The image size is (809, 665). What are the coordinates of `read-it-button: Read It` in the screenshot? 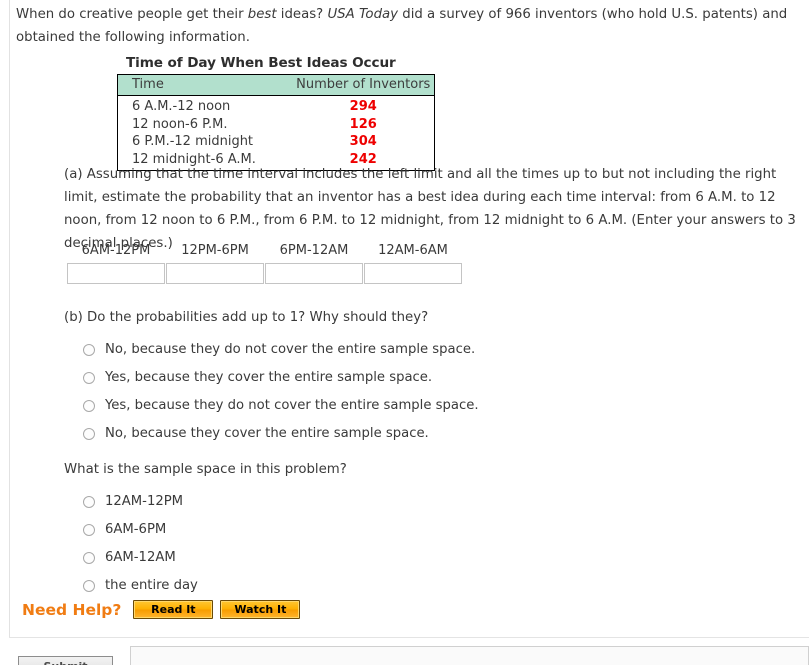 It's located at (173, 609).